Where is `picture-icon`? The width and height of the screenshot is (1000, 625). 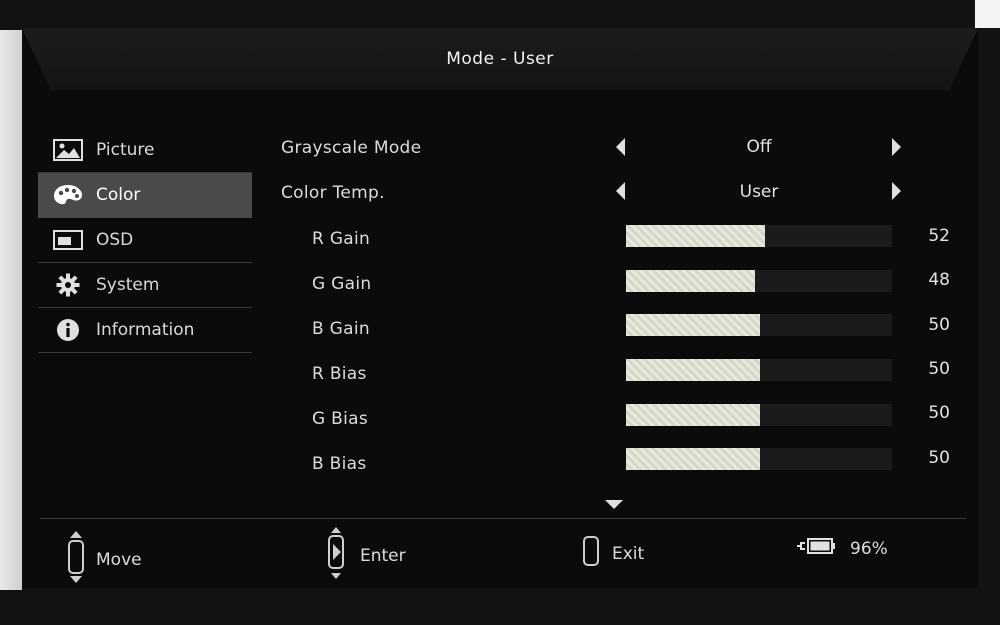
picture-icon is located at coordinates (68, 150).